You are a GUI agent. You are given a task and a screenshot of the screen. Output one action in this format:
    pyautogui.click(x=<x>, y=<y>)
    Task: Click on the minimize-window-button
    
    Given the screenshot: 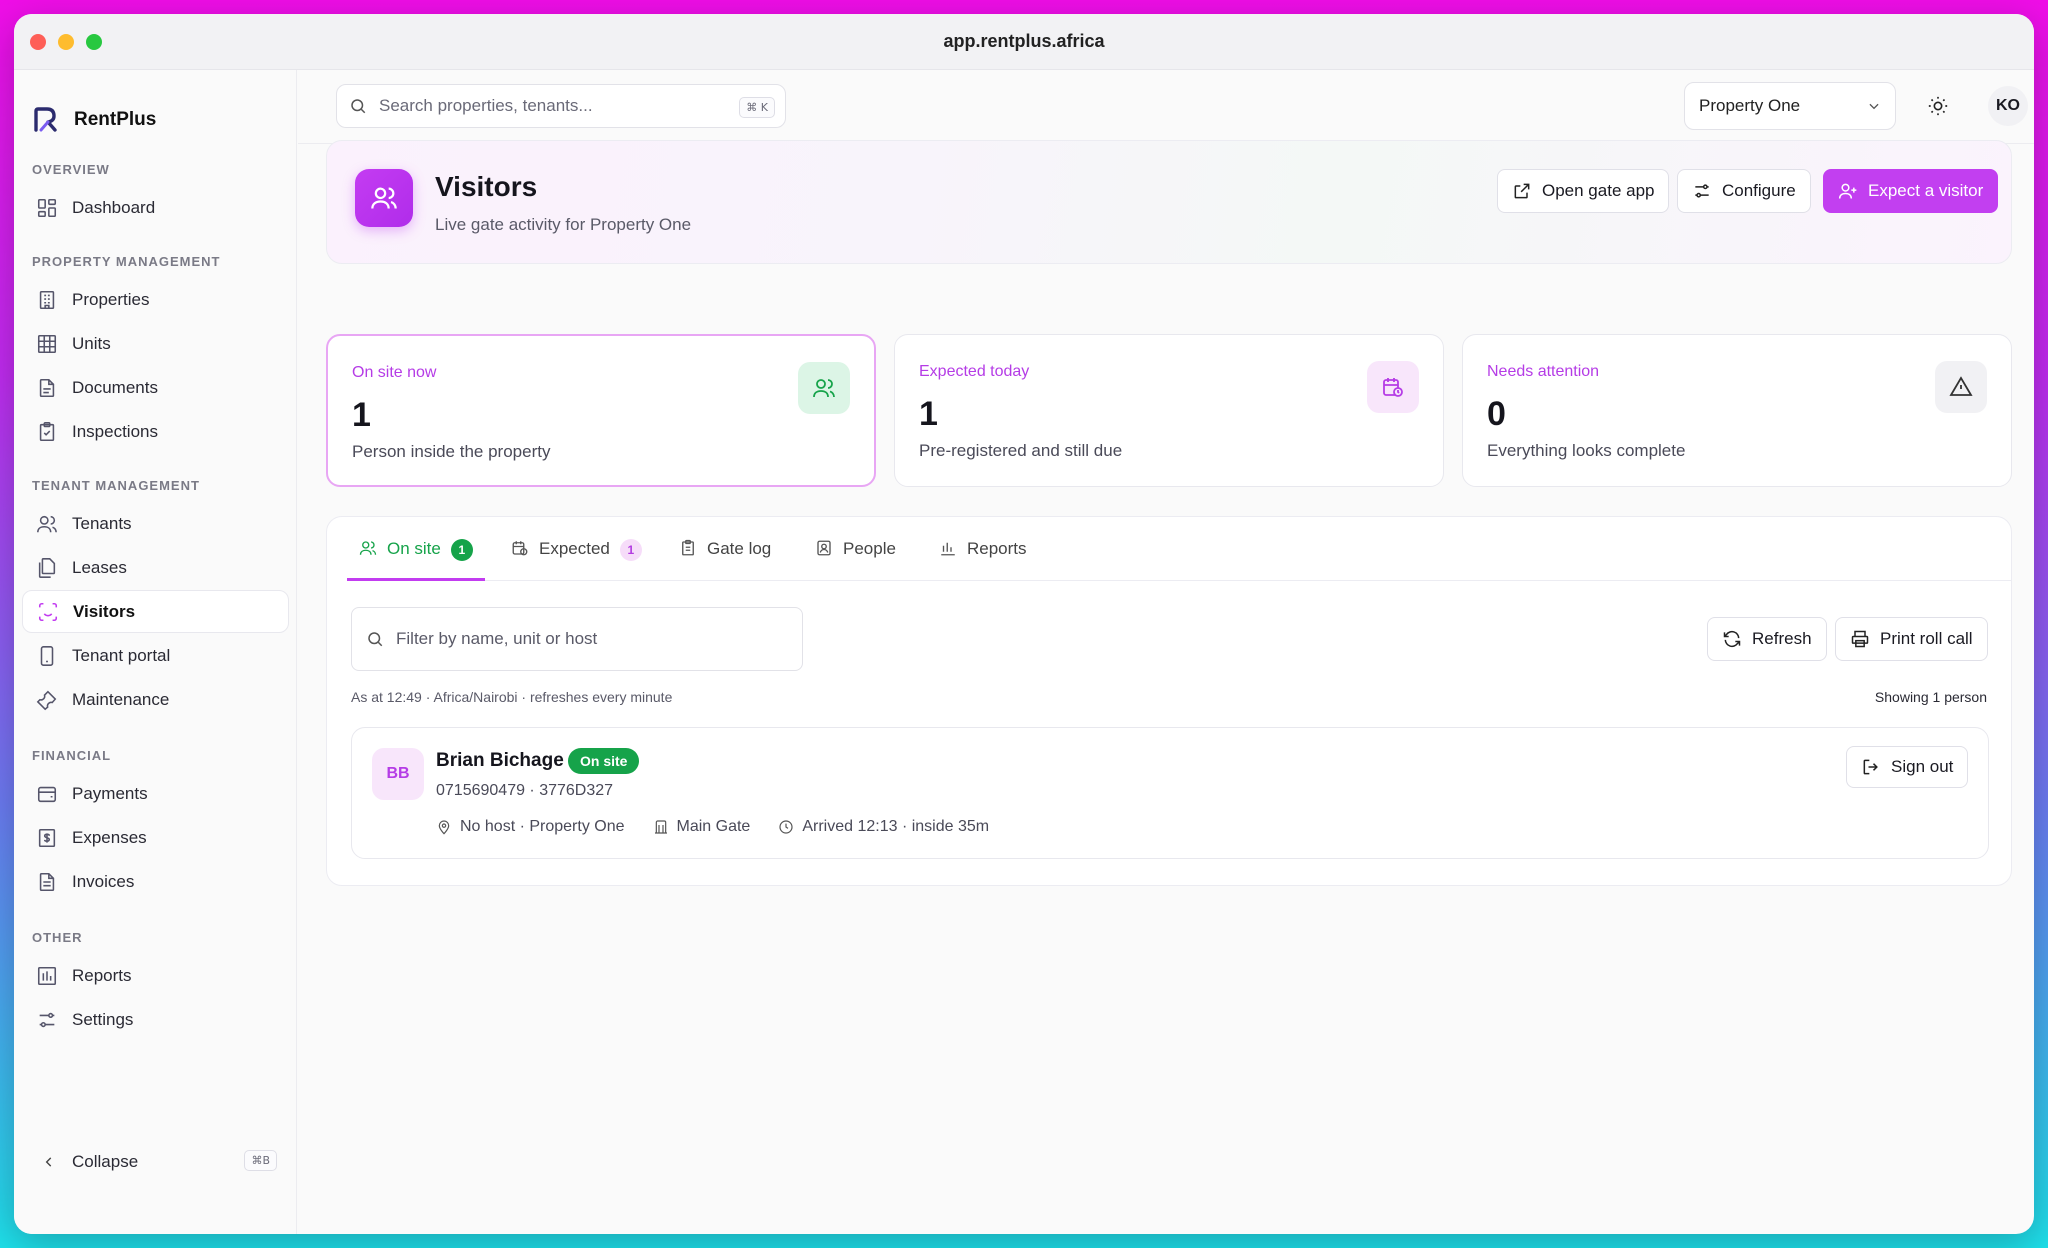 What is the action you would take?
    pyautogui.click(x=66, y=42)
    